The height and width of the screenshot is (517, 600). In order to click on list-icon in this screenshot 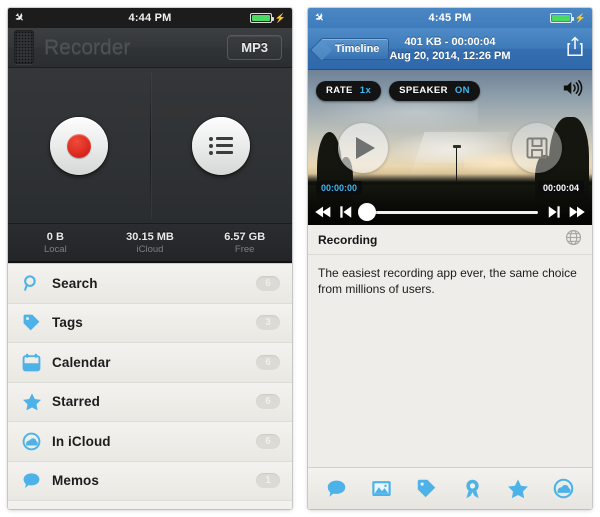, I will do `click(221, 145)`.